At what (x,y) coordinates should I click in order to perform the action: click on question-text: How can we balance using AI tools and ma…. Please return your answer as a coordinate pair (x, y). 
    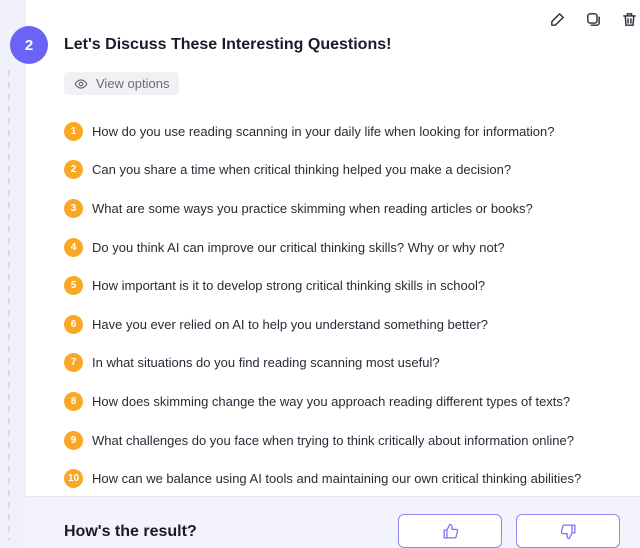
    Looking at the image, I should click on (337, 479).